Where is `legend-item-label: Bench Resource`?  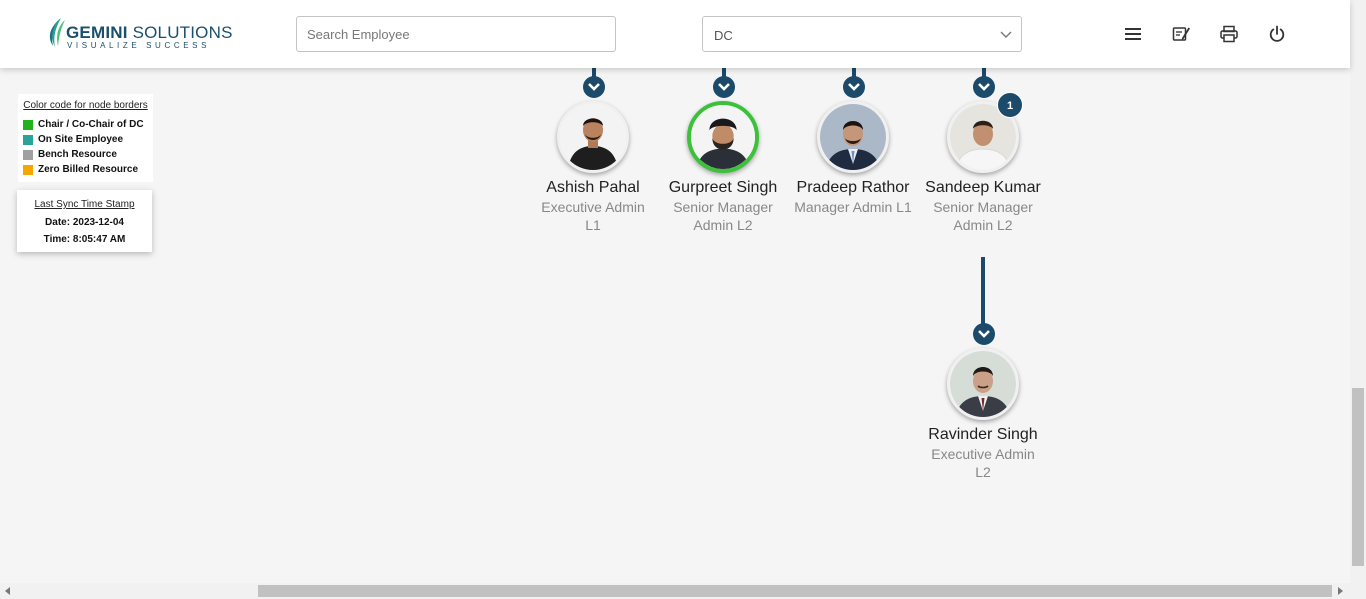 legend-item-label: Bench Resource is located at coordinates (77, 154).